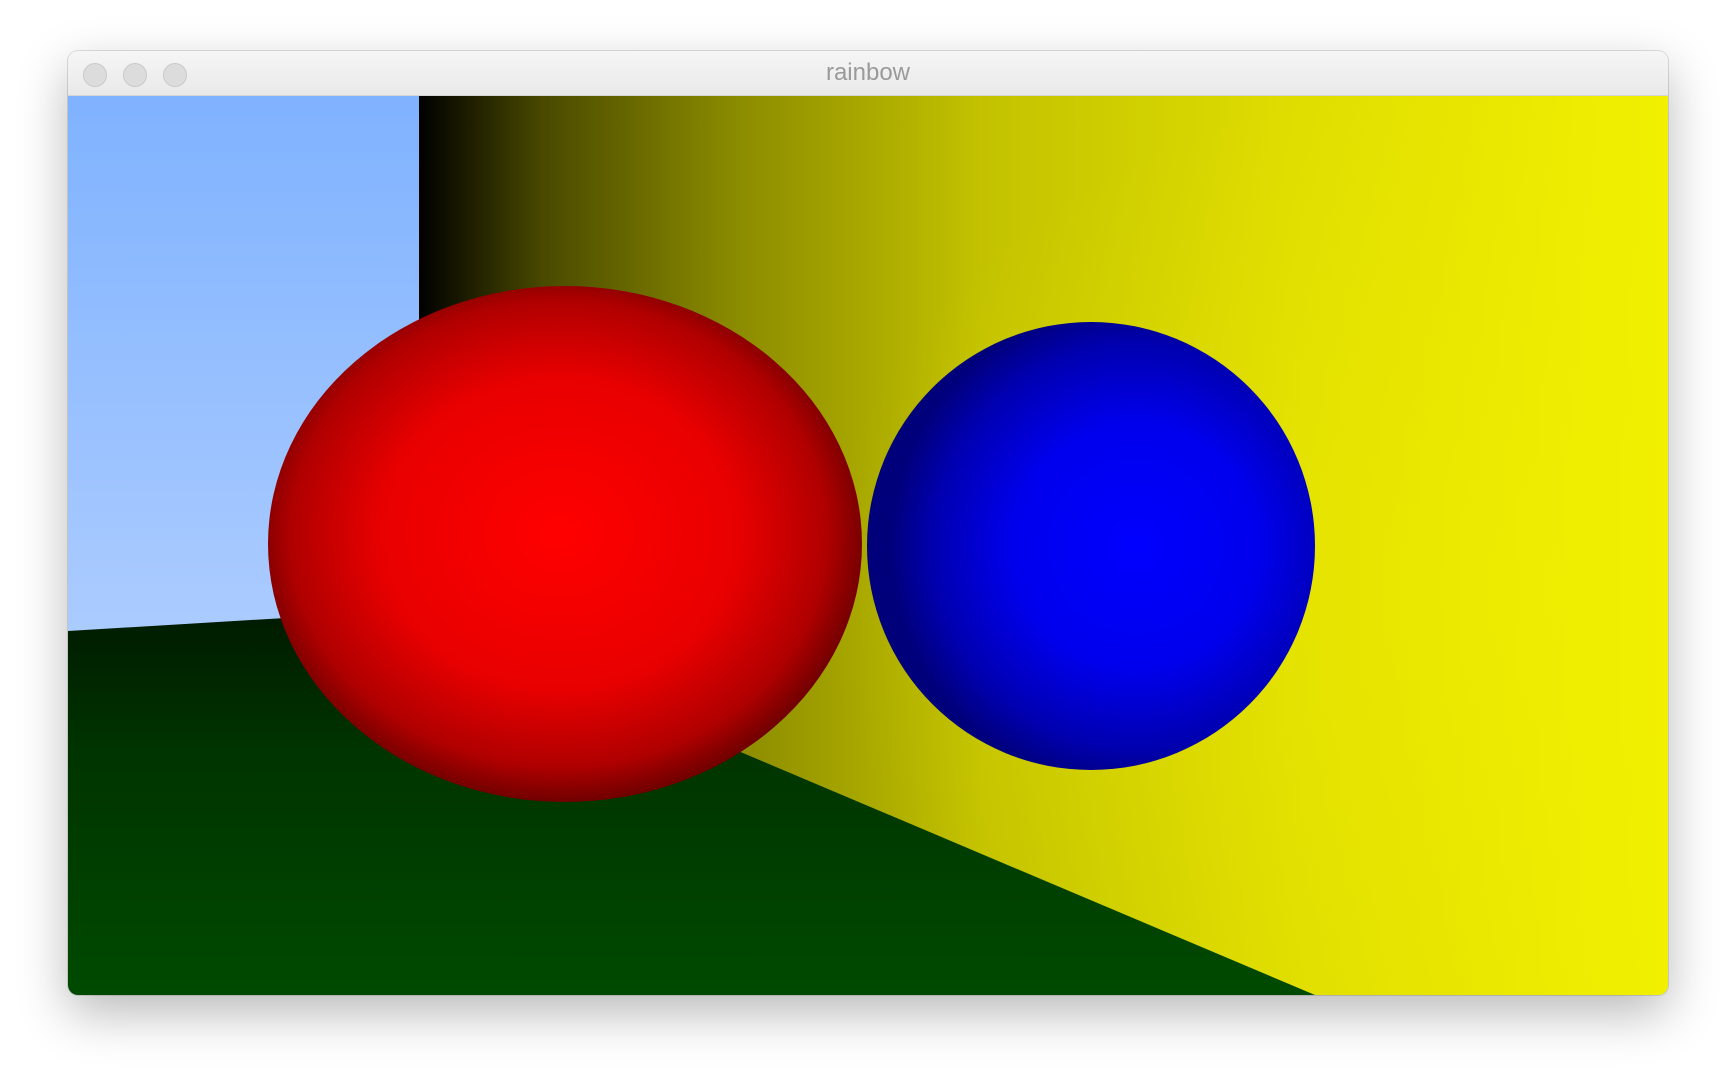 This screenshot has width=1736, height=1080. I want to click on window-title: rainbow, so click(868, 72).